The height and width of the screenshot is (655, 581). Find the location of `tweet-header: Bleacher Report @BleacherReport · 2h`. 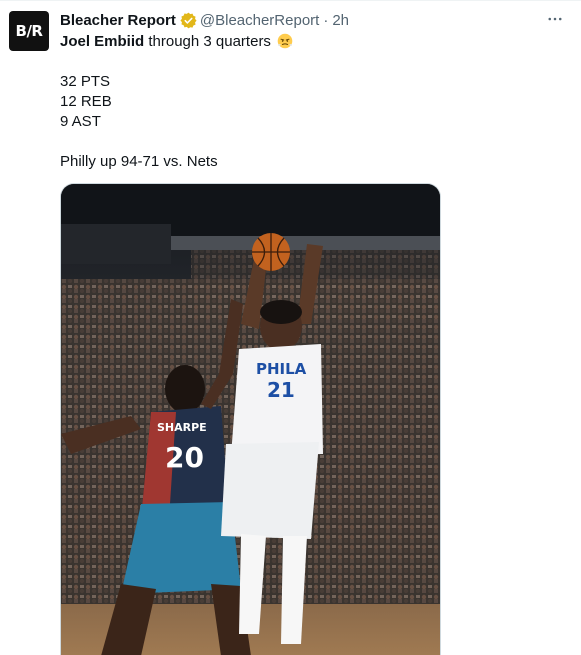

tweet-header: Bleacher Report @BleacherReport · 2h is located at coordinates (204, 20).